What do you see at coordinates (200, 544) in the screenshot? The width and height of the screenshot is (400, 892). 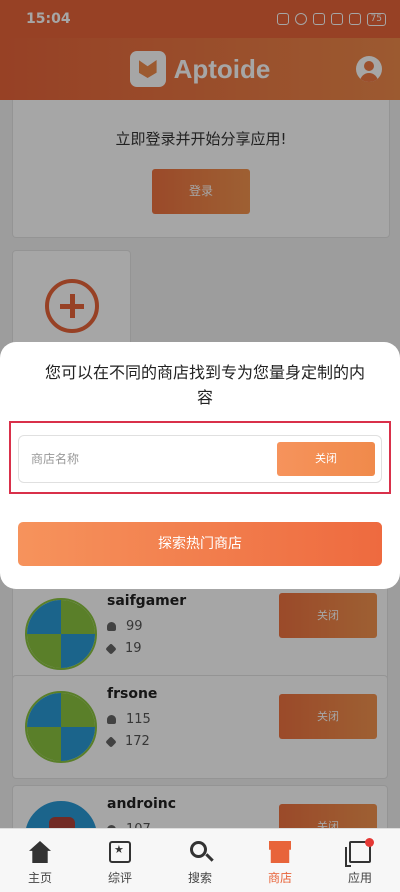 I see `explore-popular-stores-button: 探索热门商店` at bounding box center [200, 544].